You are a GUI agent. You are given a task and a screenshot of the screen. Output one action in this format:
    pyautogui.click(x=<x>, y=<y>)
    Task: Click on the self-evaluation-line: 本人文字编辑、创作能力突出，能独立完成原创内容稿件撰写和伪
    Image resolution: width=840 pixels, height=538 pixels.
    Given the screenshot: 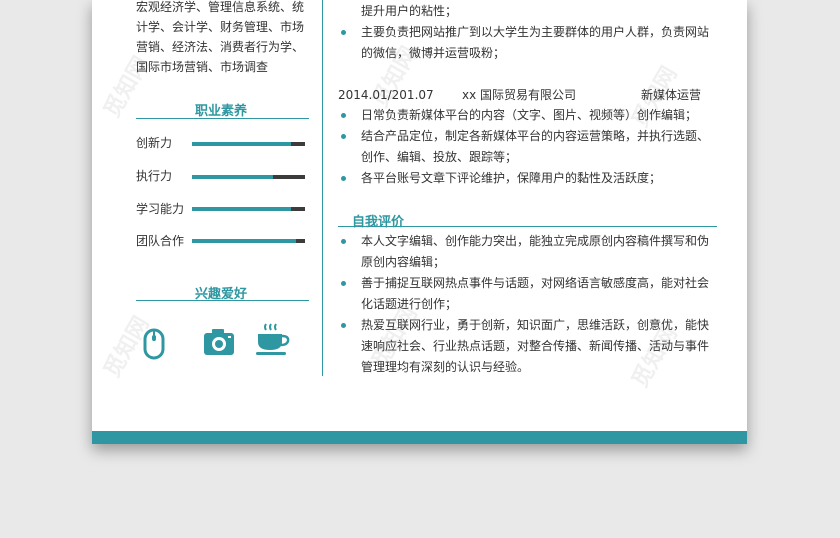 What is the action you would take?
    pyautogui.click(x=535, y=241)
    